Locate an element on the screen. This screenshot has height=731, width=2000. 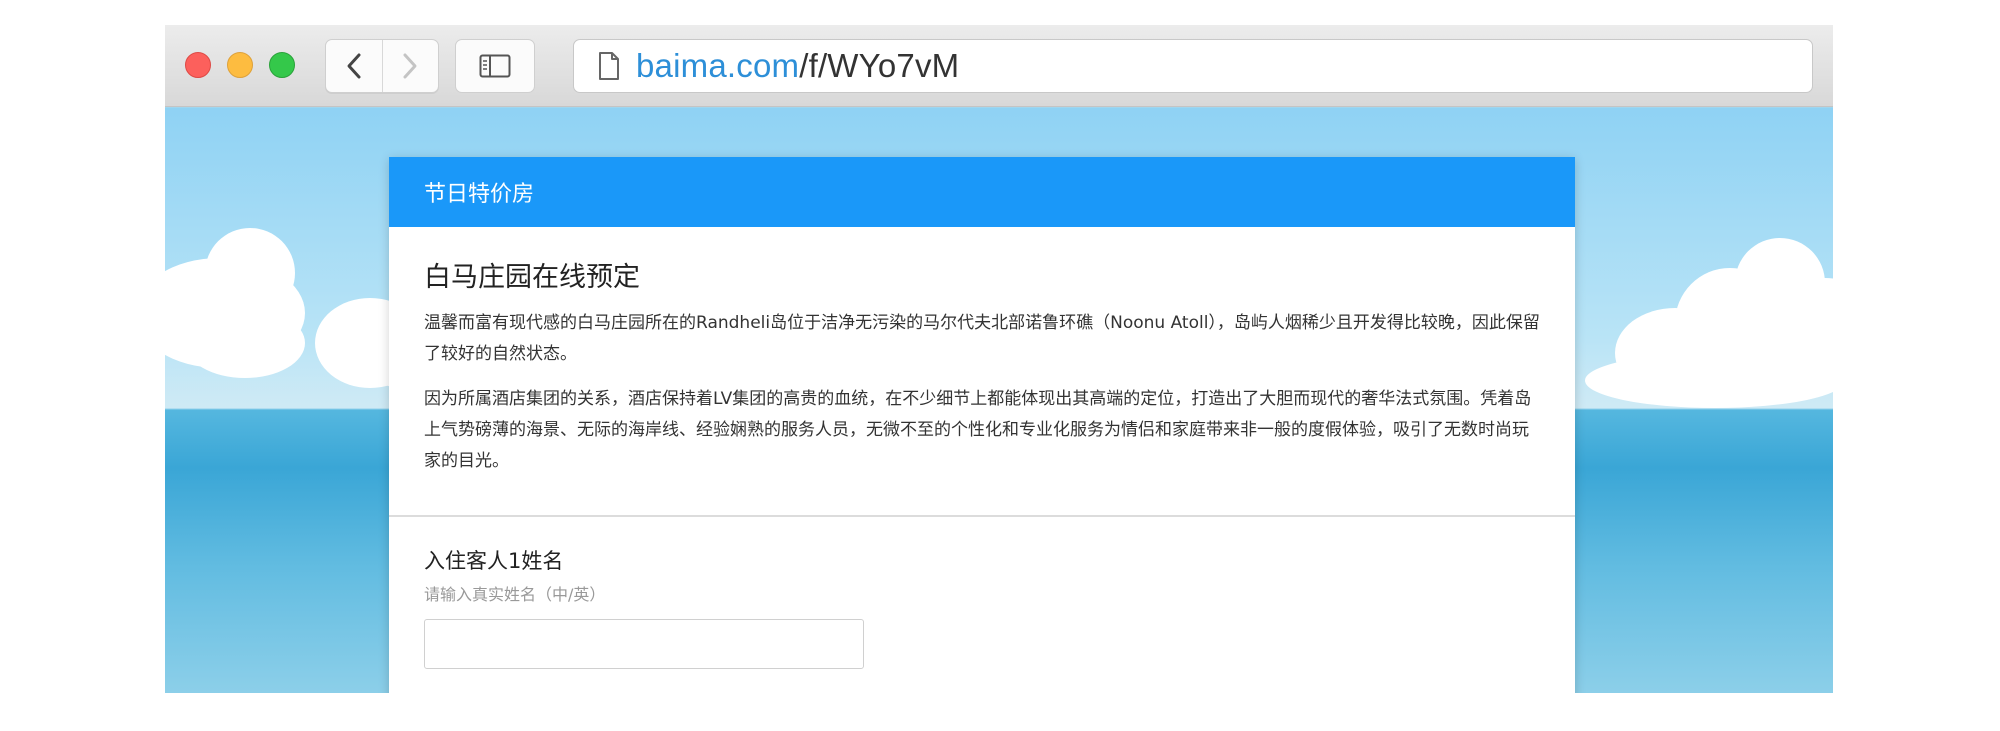
url-text: baima.com/f/WYo7vM is located at coordinates (797, 66).